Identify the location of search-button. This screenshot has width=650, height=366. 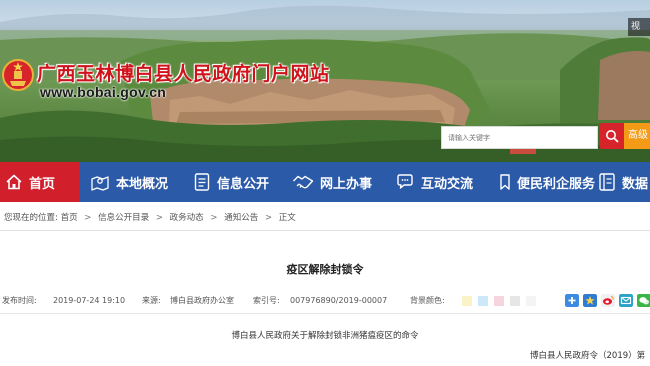
(612, 136).